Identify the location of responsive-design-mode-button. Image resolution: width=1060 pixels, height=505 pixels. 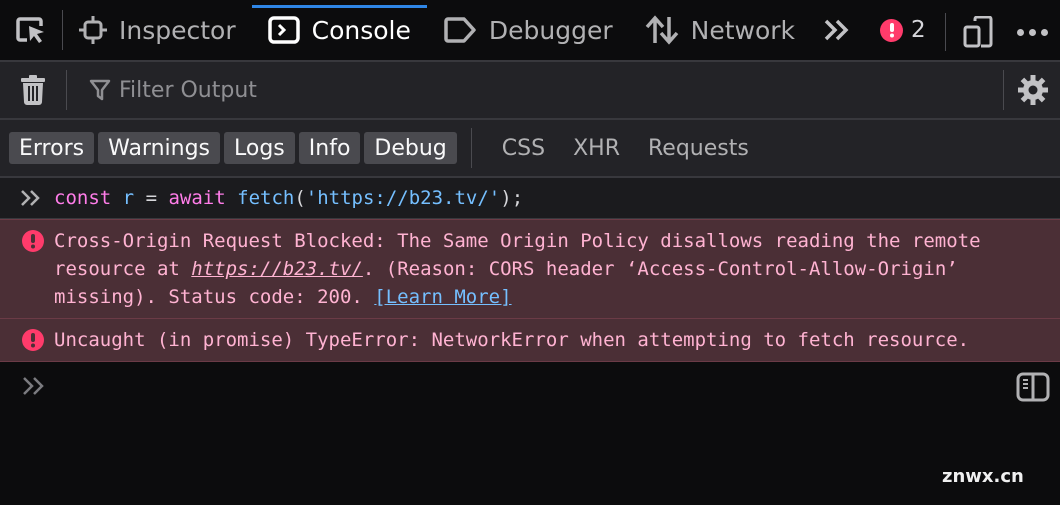
(978, 32).